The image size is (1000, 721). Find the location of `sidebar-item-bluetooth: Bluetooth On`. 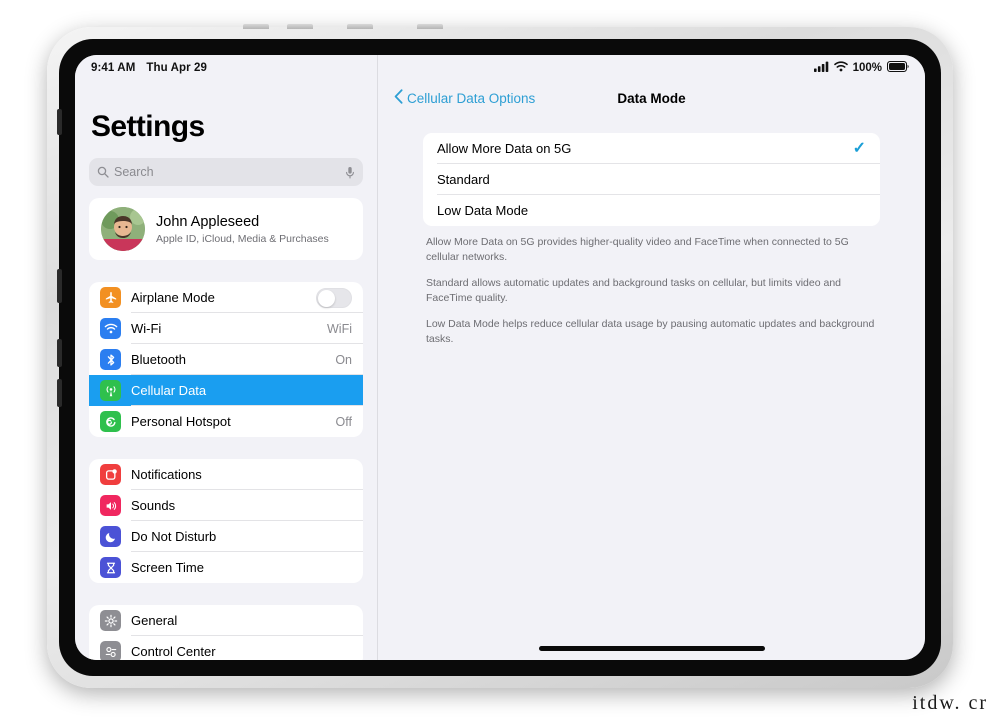

sidebar-item-bluetooth: Bluetooth On is located at coordinates (226, 359).